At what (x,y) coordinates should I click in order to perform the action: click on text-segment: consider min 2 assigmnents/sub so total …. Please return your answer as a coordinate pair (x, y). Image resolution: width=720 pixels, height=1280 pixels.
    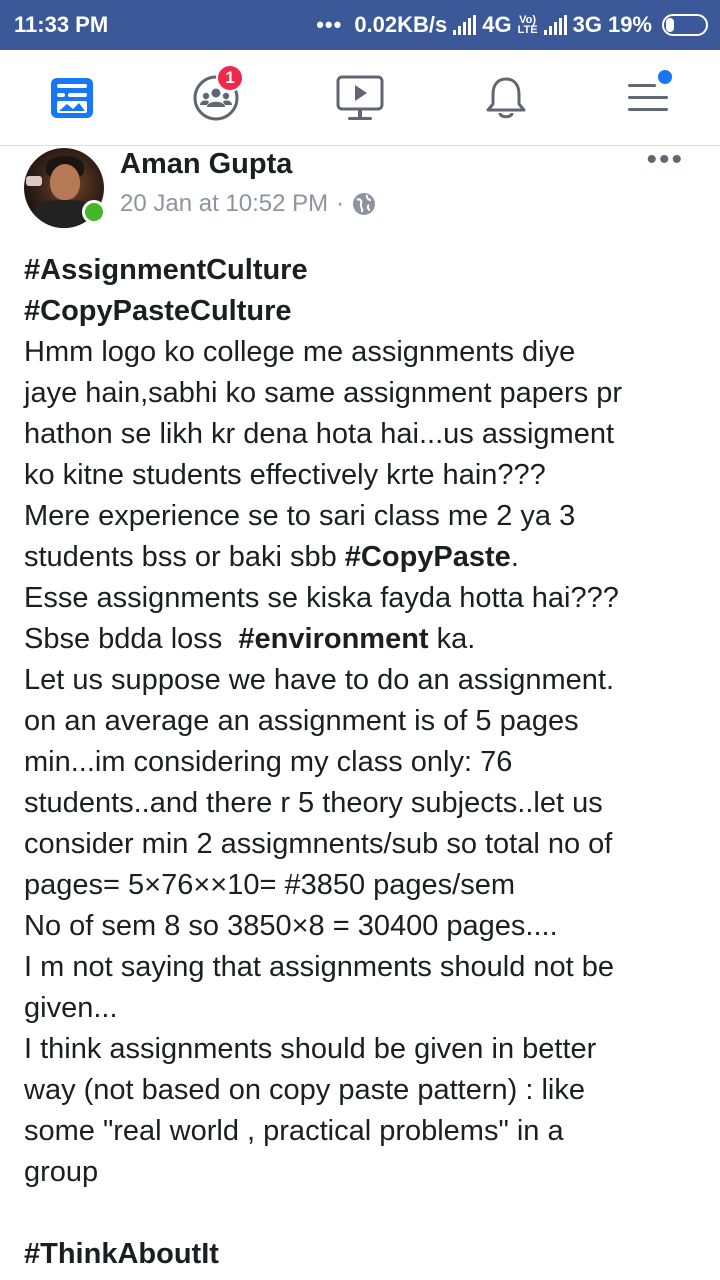
    Looking at the image, I should click on (318, 844).